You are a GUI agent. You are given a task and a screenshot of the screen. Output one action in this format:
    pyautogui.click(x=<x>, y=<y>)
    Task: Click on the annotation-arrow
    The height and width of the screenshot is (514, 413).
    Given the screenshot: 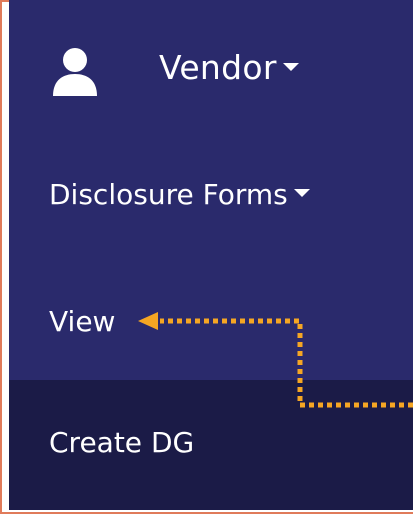 What is the action you would take?
    pyautogui.click(x=275, y=360)
    